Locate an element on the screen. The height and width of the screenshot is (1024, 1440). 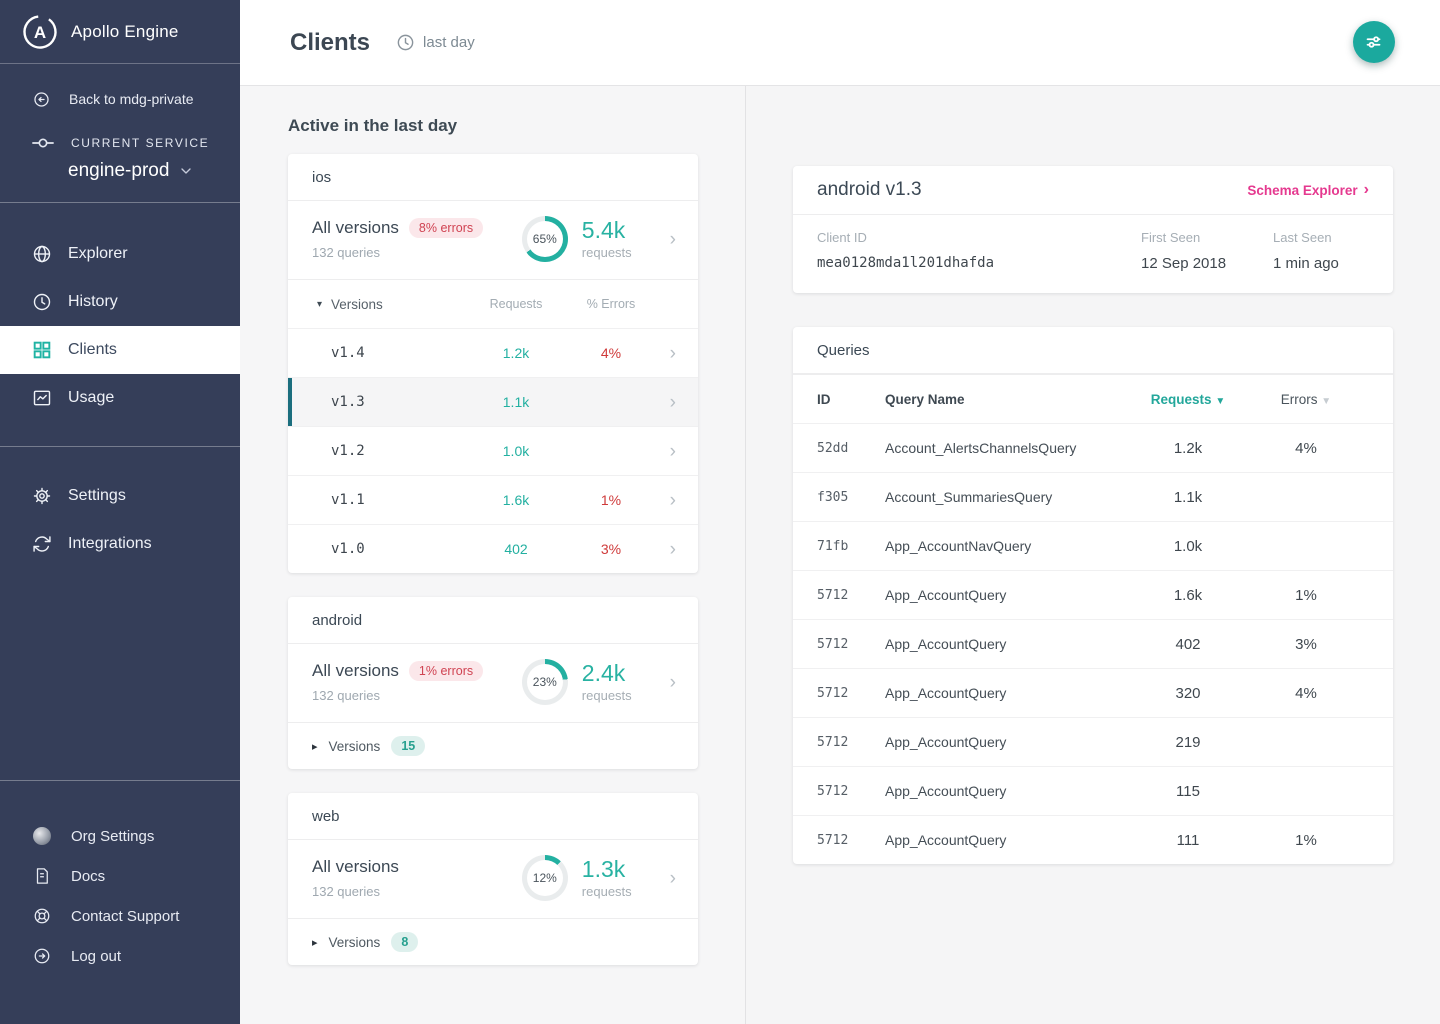
sidebar-item-org-settings: Org Settings is located at coordinates (120, 836).